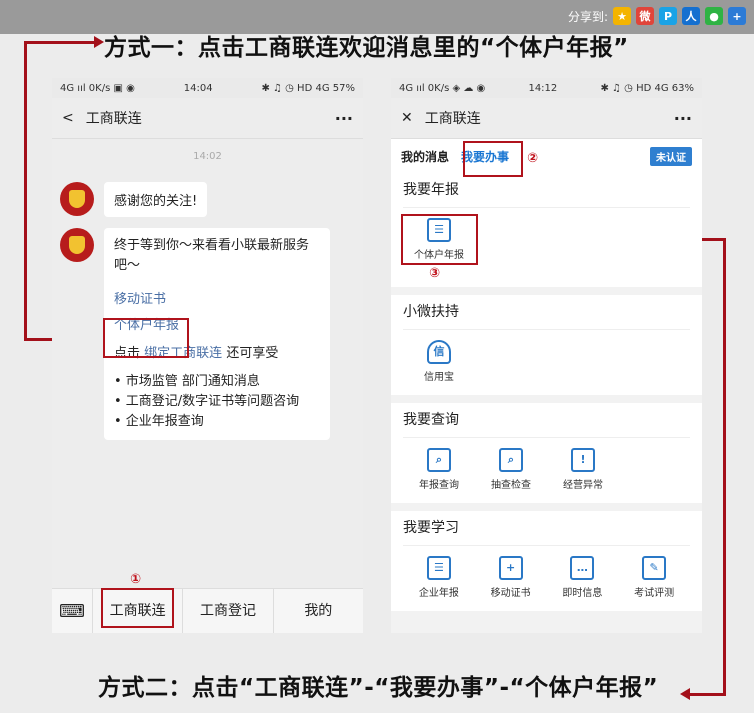 This screenshot has height=713, width=754. Describe the element at coordinates (156, 199) in the screenshot. I see `message-bubble: 感谢您的关注!` at that location.